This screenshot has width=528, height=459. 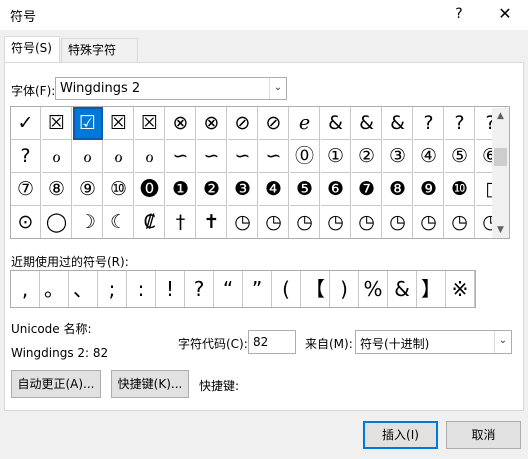 I want to click on tab-symbols: 符号(S), so click(x=32, y=49).